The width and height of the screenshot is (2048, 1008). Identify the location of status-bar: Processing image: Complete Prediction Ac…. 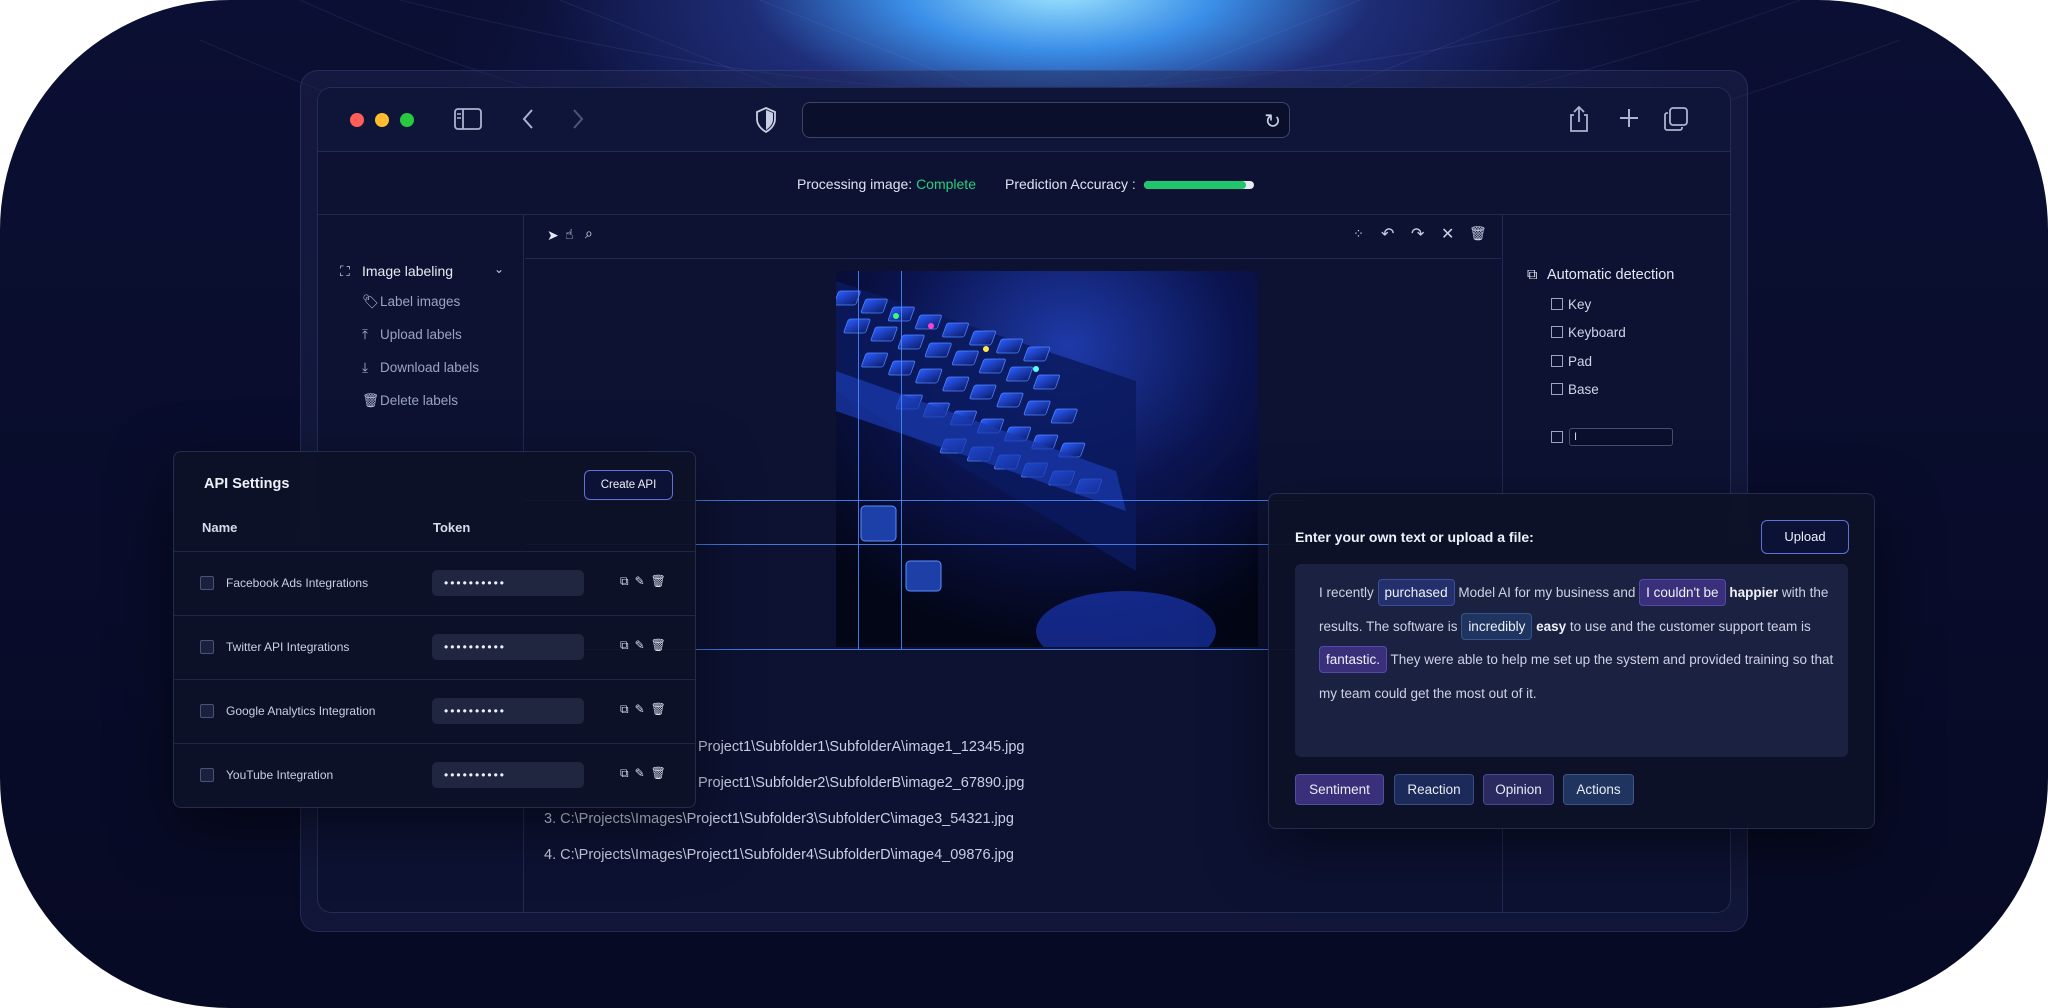
(1024, 183).